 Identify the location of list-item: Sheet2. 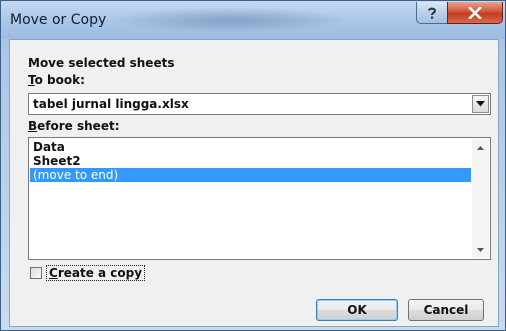
(250, 161).